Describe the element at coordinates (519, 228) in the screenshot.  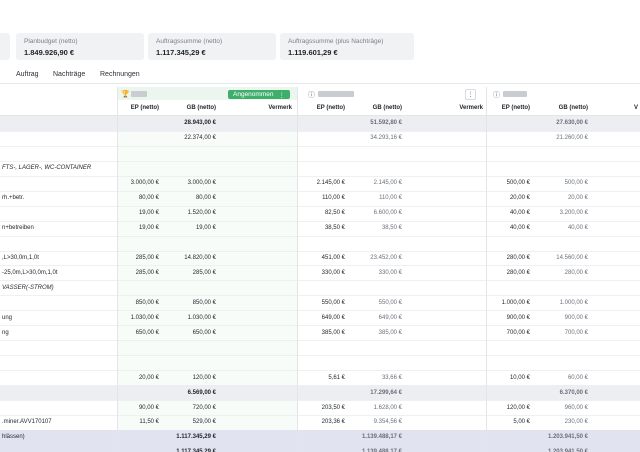
I see `cell-c-ep: 40,00 €` at that location.